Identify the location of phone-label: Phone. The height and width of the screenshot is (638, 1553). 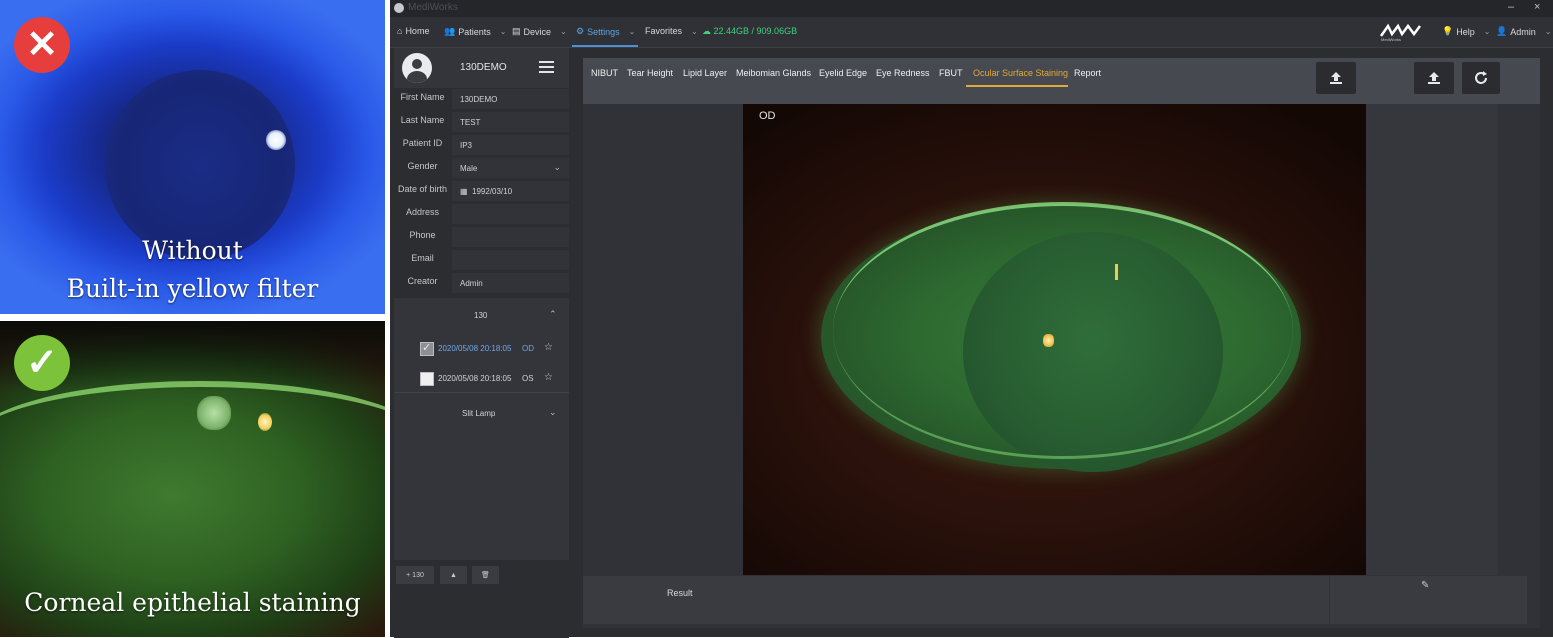
(422, 235).